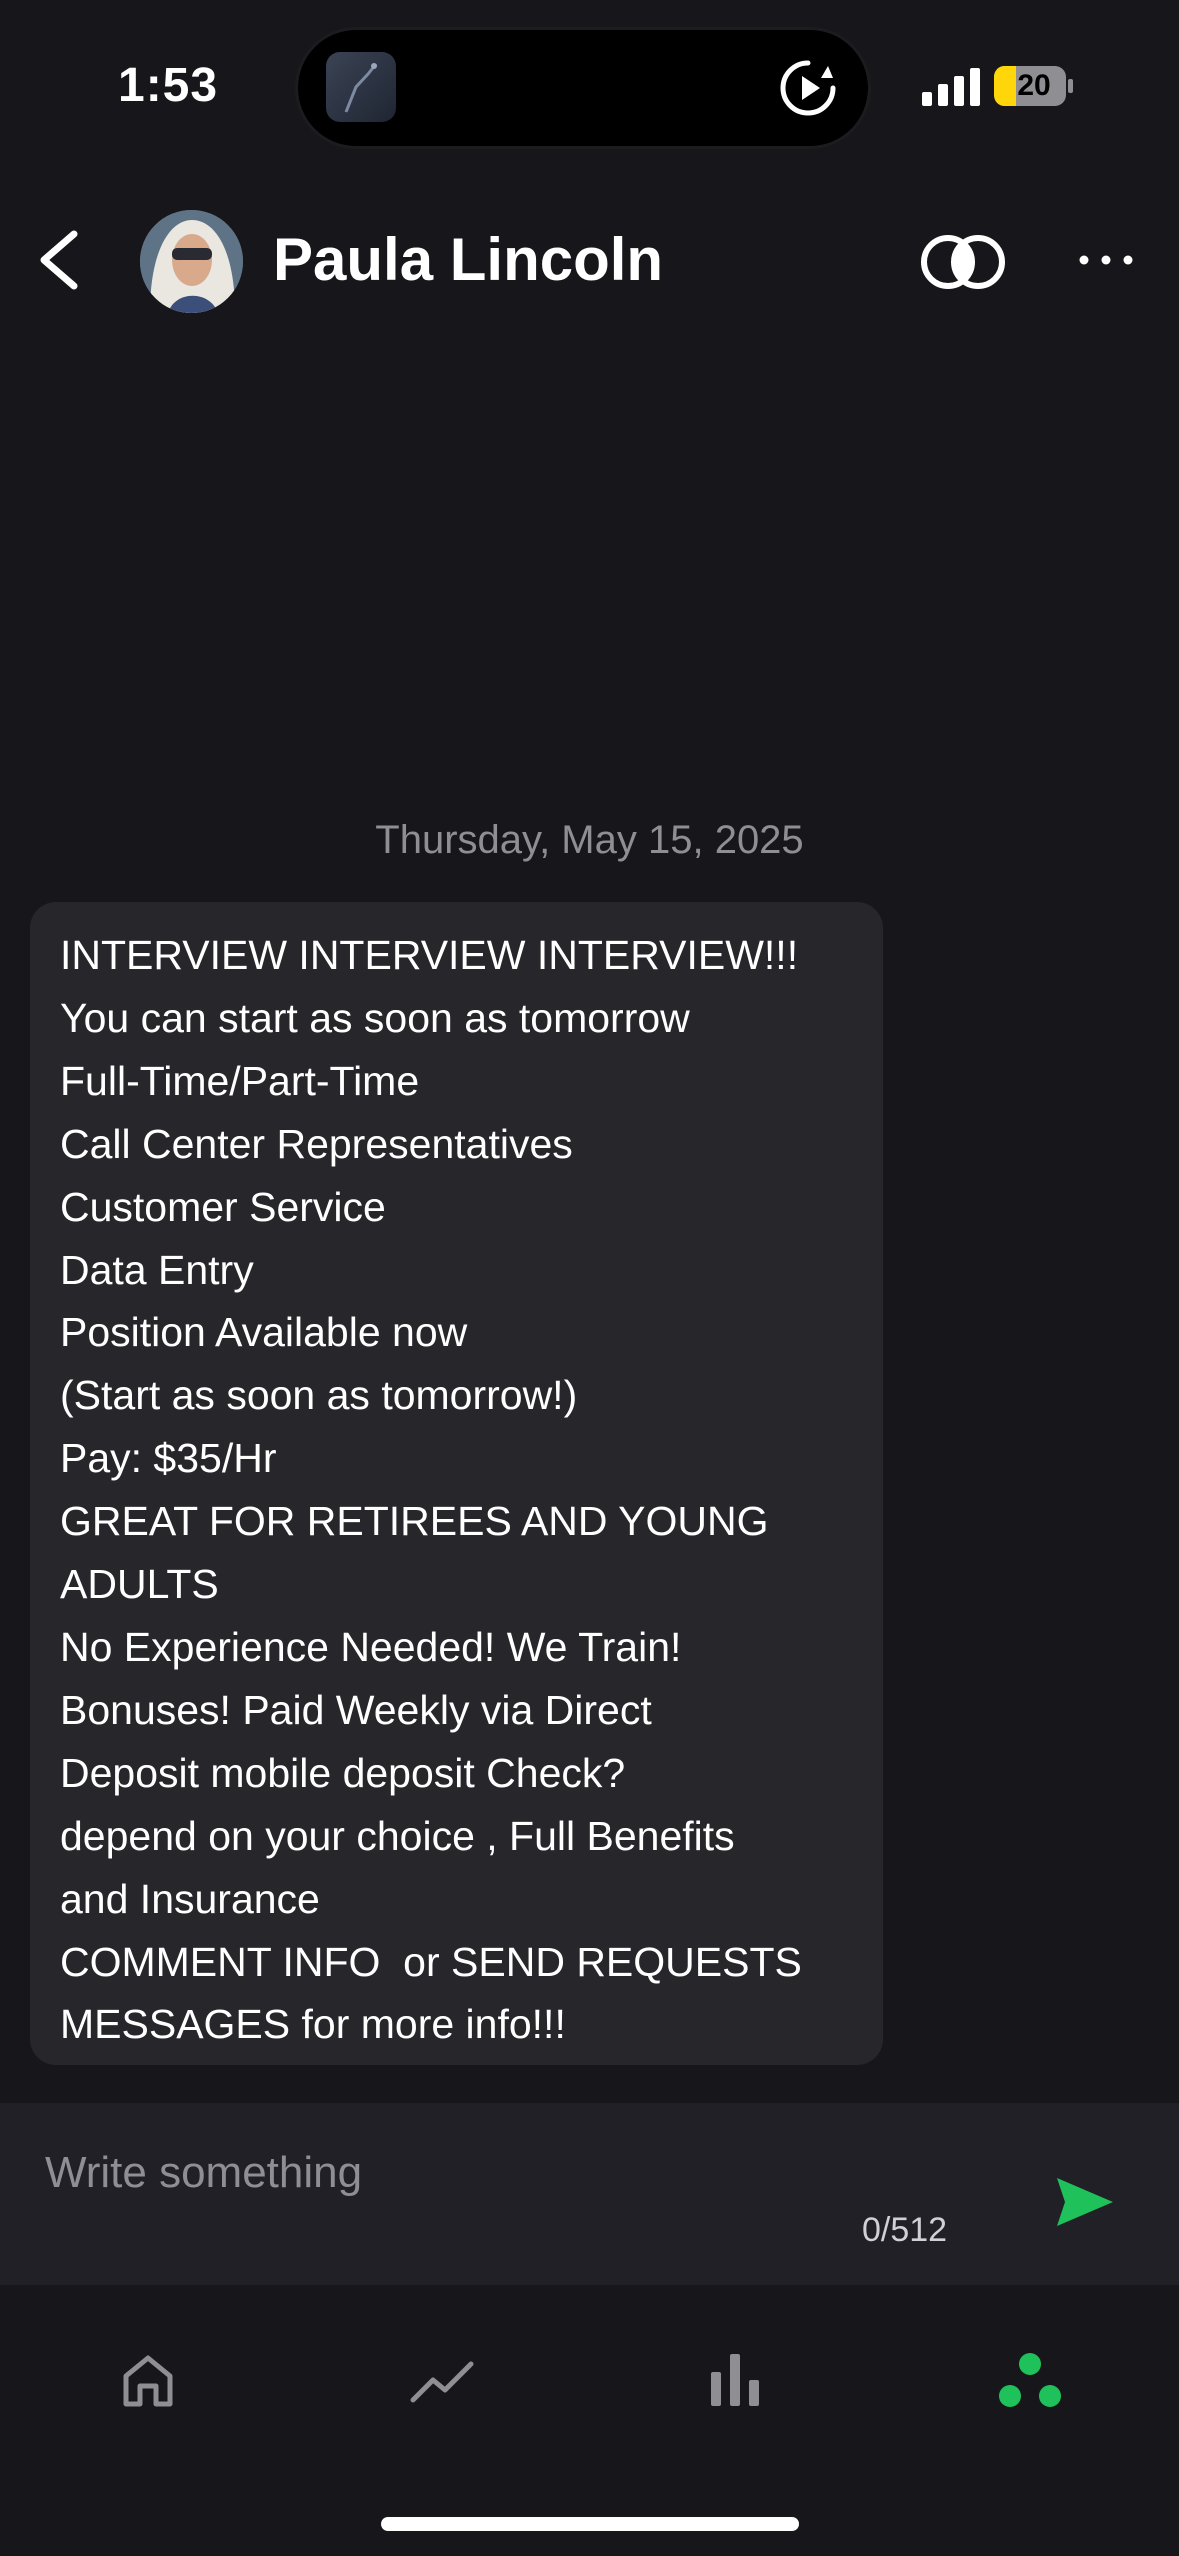 This screenshot has height=2556, width=1179. What do you see at coordinates (435, 2173) in the screenshot?
I see `message-input` at bounding box center [435, 2173].